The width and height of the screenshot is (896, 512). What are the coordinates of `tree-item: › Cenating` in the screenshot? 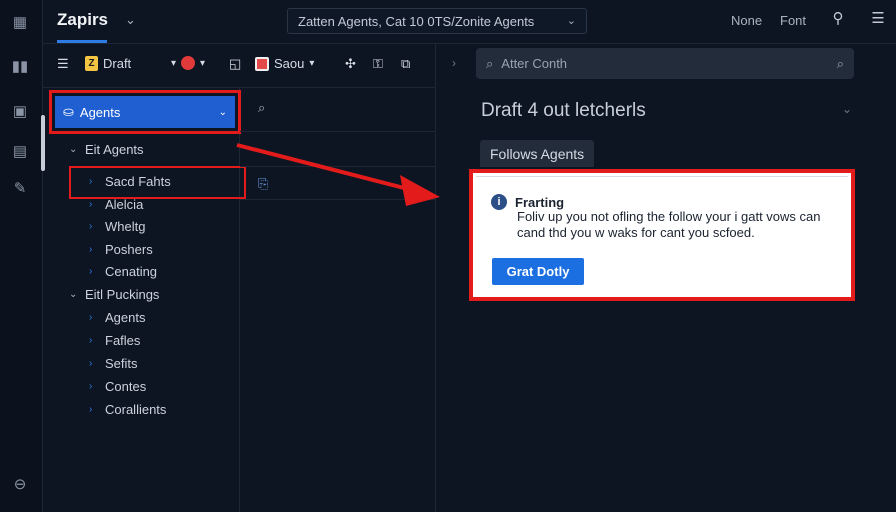 It's located at (123, 271).